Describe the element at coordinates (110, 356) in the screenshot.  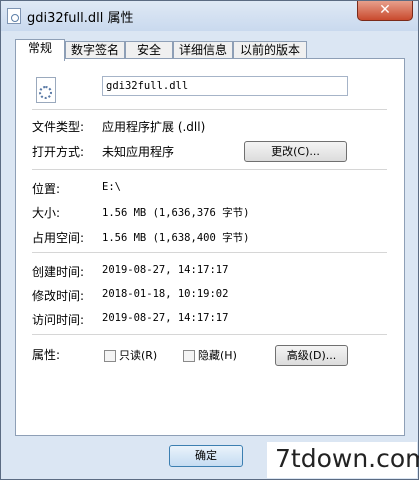
I see `readonly-checkbox` at that location.